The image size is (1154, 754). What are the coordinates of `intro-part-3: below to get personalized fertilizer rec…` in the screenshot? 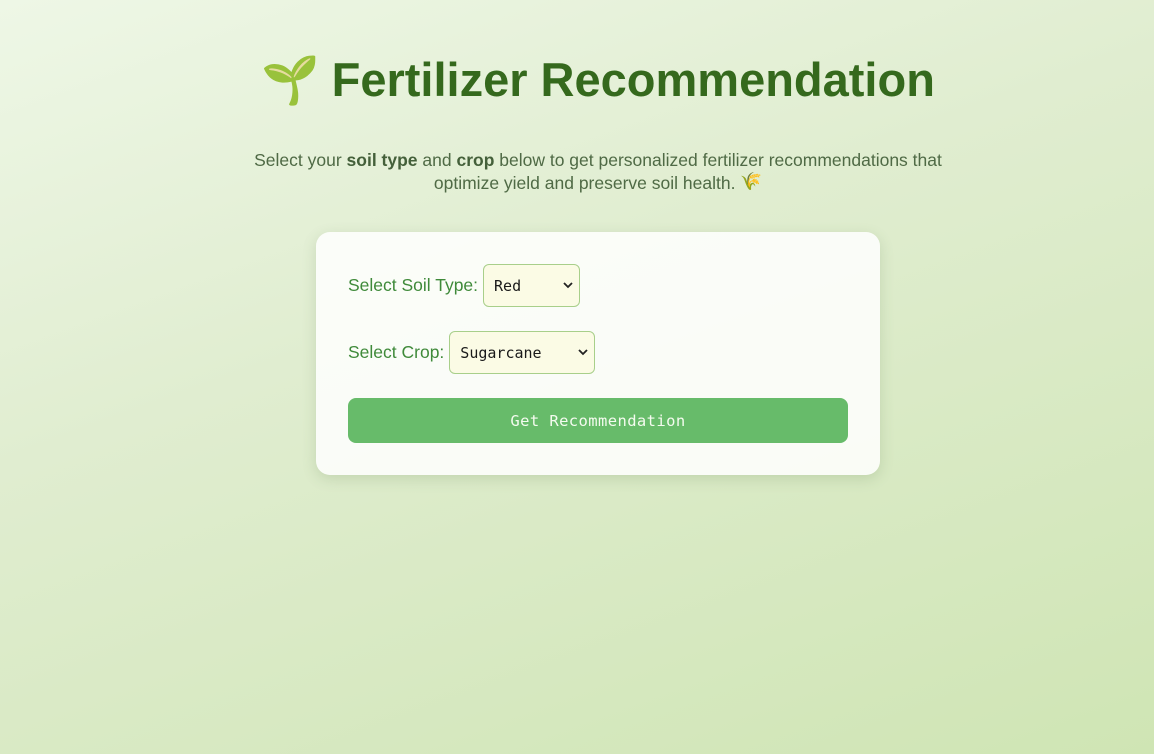 It's located at (687, 171).